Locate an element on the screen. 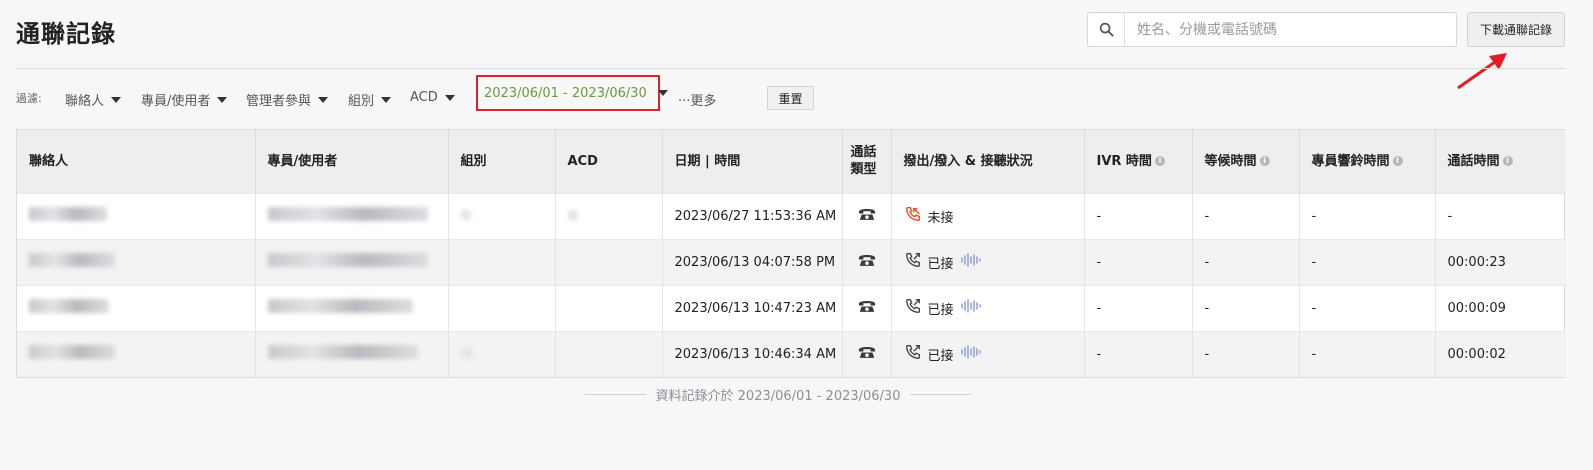 This screenshot has width=1593, height=470. download-records-button: 下載通聯記錄 is located at coordinates (1516, 29).